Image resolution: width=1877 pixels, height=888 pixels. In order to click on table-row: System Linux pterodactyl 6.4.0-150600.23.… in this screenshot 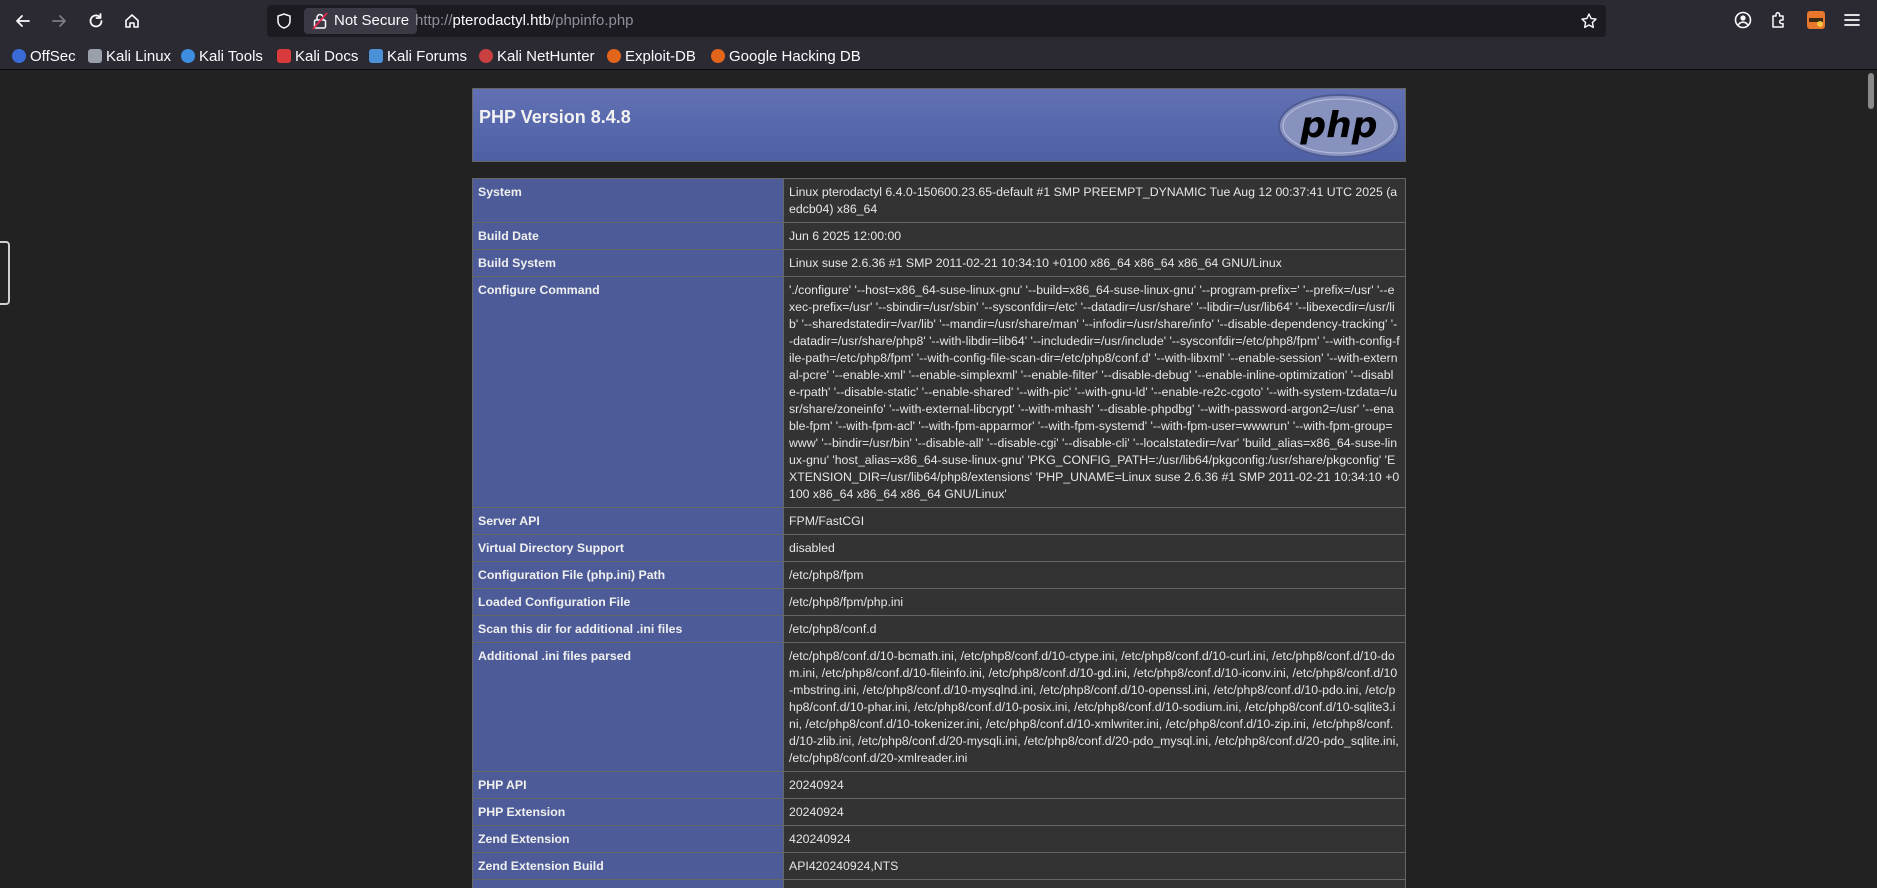, I will do `click(939, 200)`.